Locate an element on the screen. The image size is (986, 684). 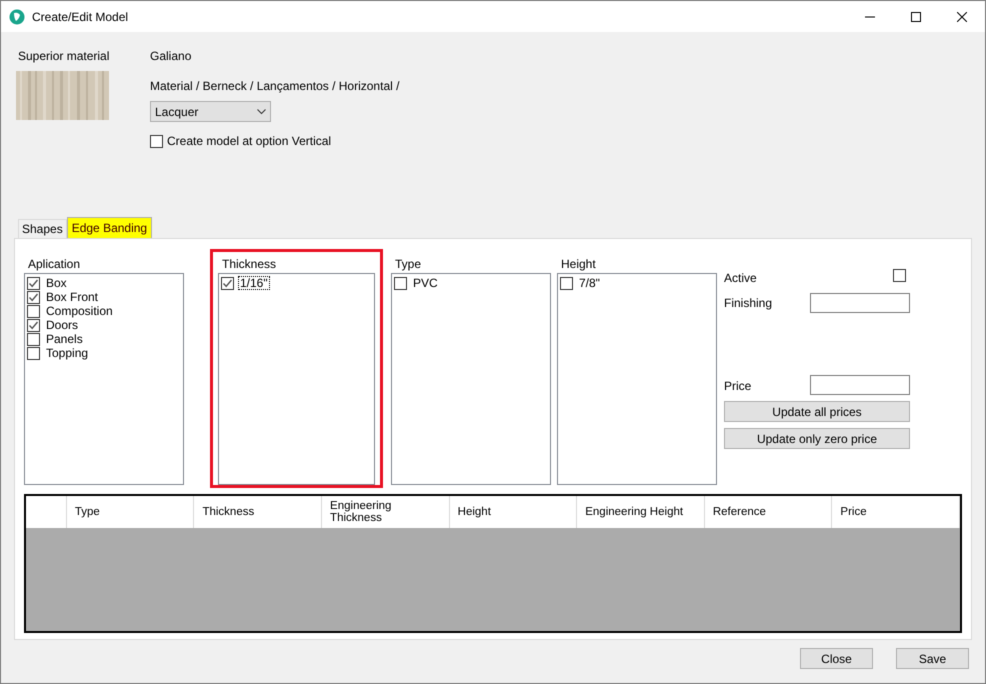
finishing-label: Finishing is located at coordinates (748, 303).